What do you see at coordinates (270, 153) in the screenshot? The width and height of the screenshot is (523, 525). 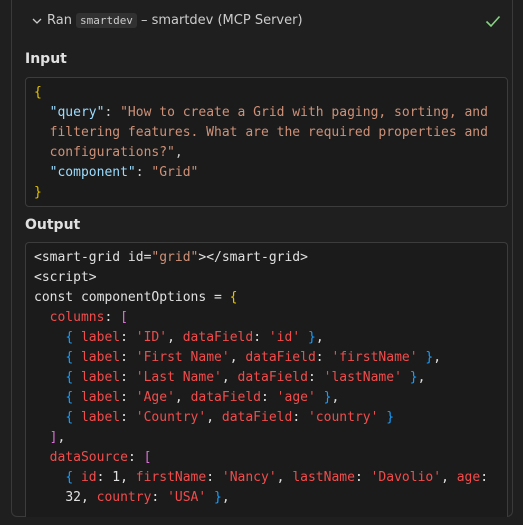 I see `input-code-line: configurations?",` at bounding box center [270, 153].